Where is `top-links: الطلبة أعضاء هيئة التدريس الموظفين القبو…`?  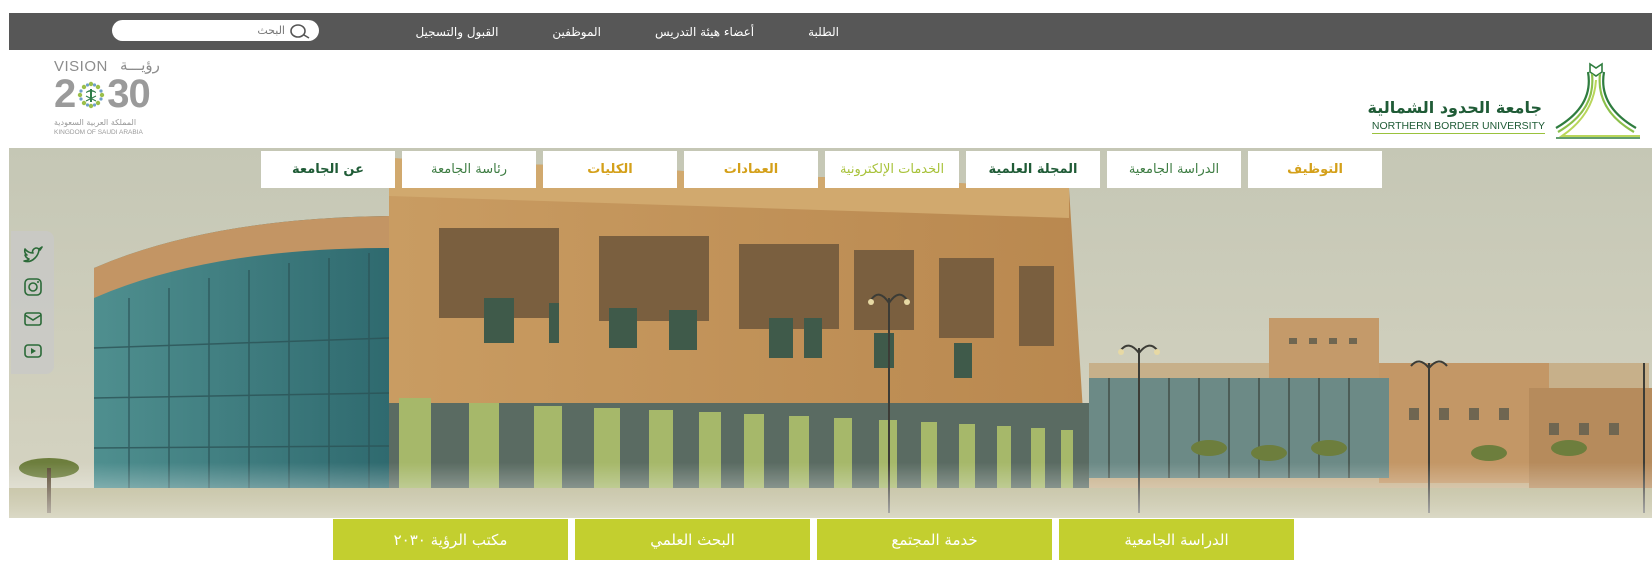
top-links: الطلبة أعضاء هيئة التدريس الموظفين القبو… is located at coordinates (627, 31).